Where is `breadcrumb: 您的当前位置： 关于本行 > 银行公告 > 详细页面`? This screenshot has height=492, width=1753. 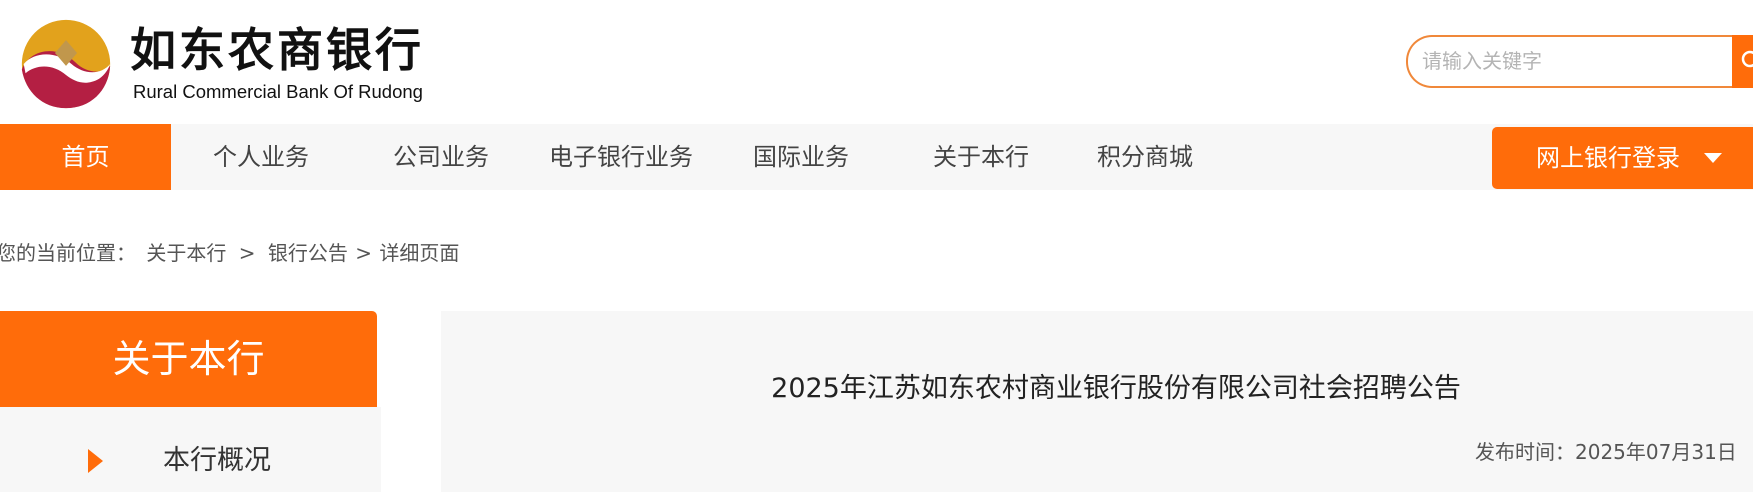
breadcrumb: 您的当前位置： 关于本行 > 银行公告 > 详细页面 is located at coordinates (229, 253).